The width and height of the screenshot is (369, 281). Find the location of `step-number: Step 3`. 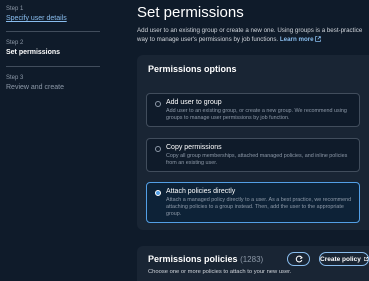

step-number: Step 3 is located at coordinates (15, 78).